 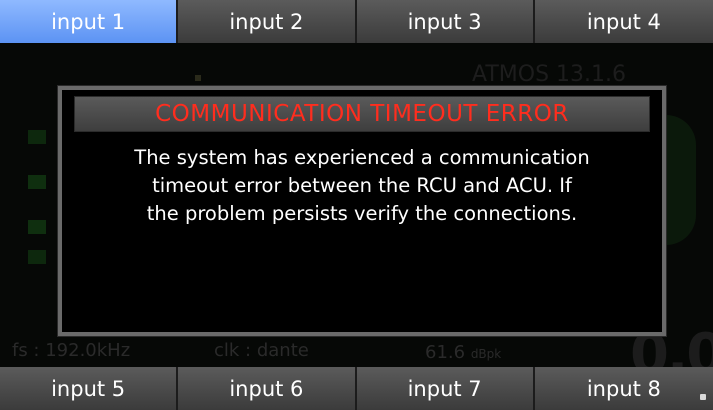 What do you see at coordinates (549, 74) in the screenshot?
I see `codec-label: ATMOS 13.1.6` at bounding box center [549, 74].